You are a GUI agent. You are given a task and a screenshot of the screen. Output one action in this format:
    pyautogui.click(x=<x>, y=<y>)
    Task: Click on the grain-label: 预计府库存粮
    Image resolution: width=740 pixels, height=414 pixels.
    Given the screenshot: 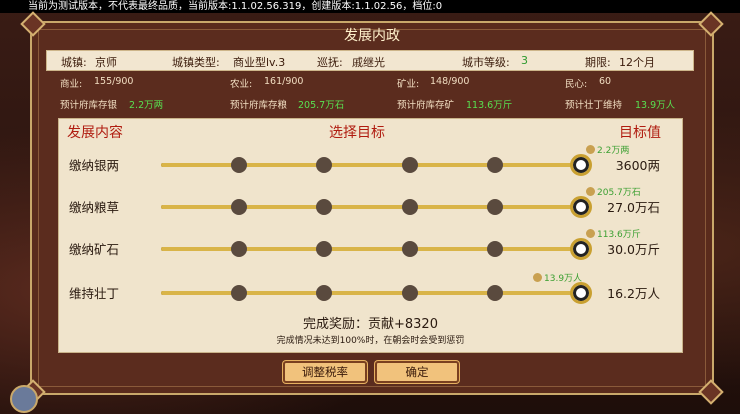 What is the action you would take?
    pyautogui.click(x=259, y=105)
    